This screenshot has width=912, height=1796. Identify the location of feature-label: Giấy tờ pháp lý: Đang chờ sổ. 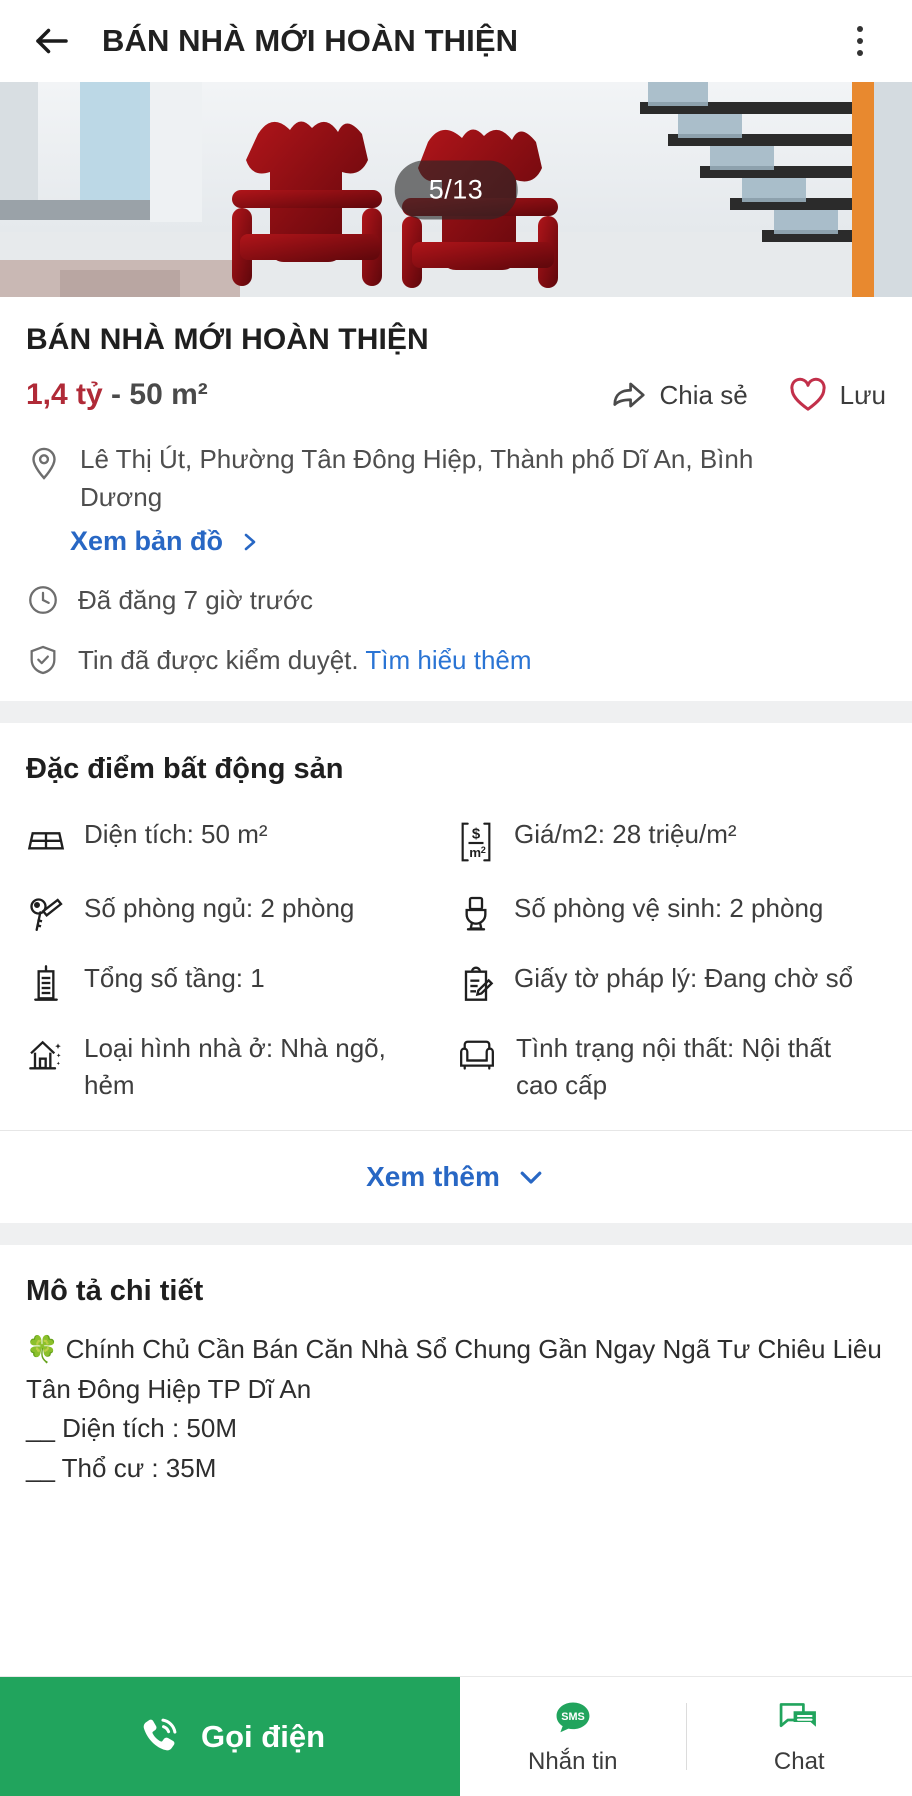
(684, 978).